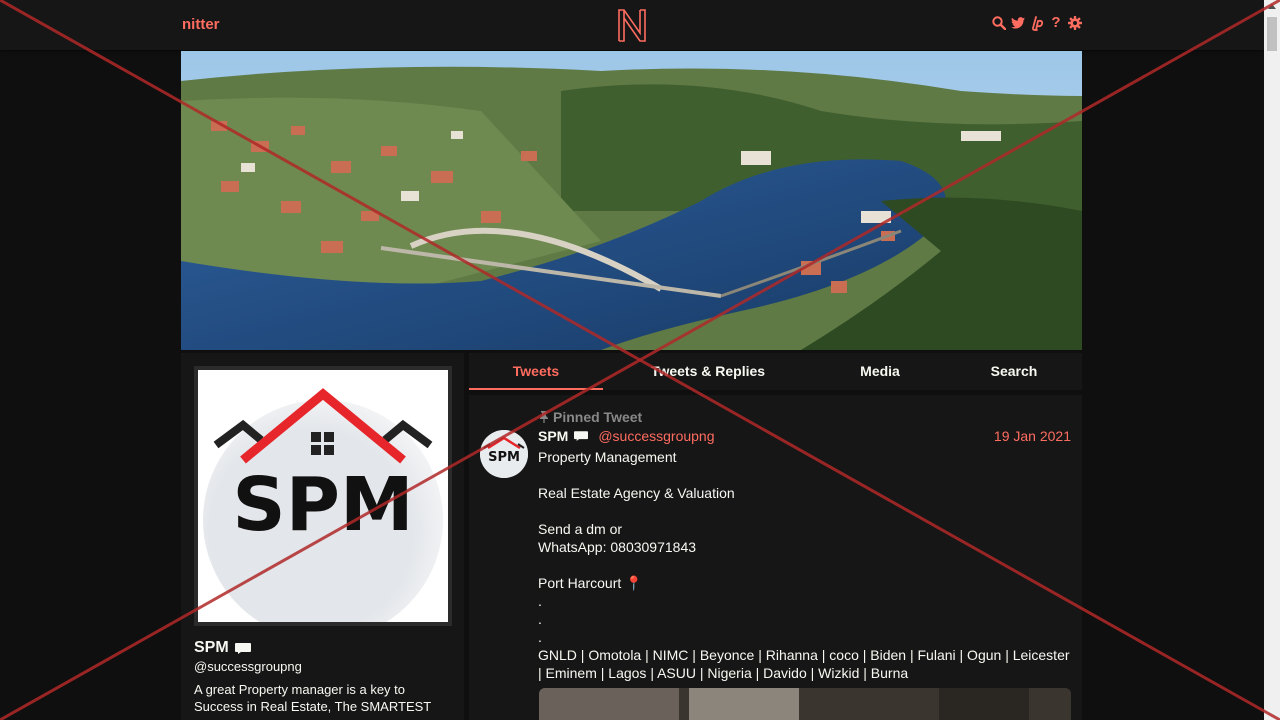 The width and height of the screenshot is (1280, 720). Describe the element at coordinates (1056, 23) in the screenshot. I see `help-icon: ?` at that location.